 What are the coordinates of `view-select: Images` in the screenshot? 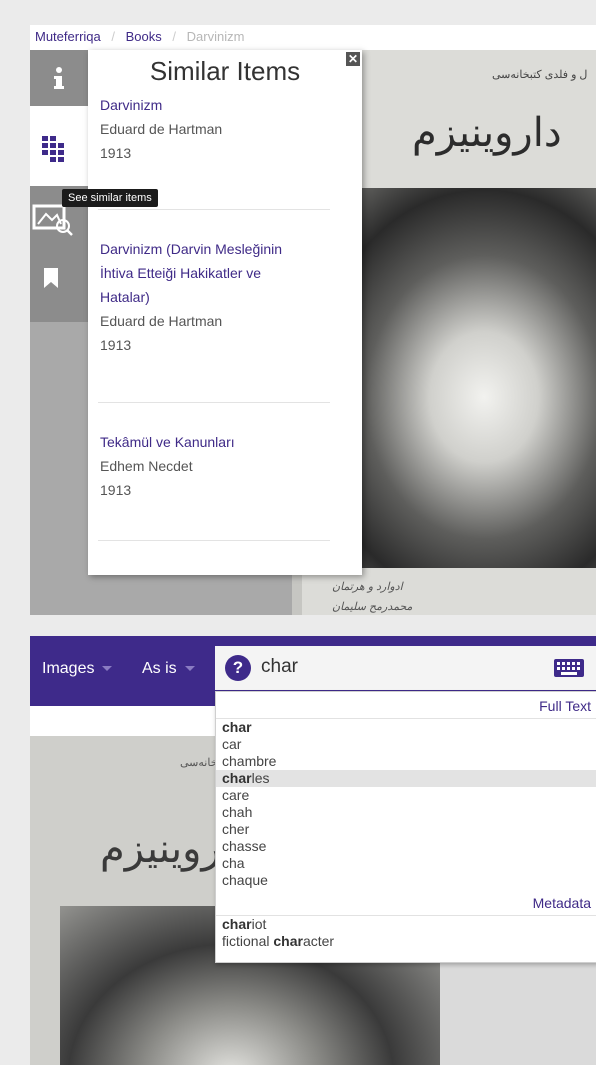 It's located at (77, 669).